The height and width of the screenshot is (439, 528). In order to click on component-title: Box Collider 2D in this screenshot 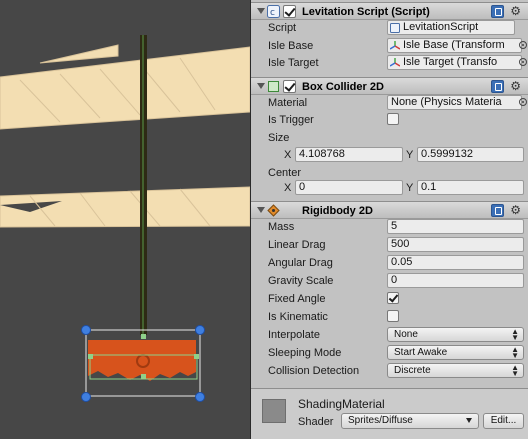, I will do `click(343, 87)`.